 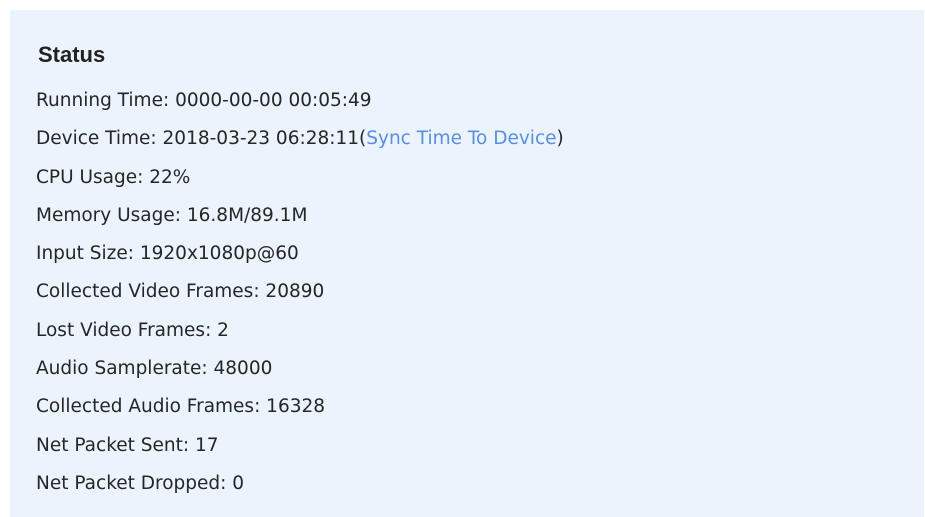 What do you see at coordinates (181, 407) in the screenshot?
I see `collected-audio-frames-row: Collected Audio Frames: 16328` at bounding box center [181, 407].